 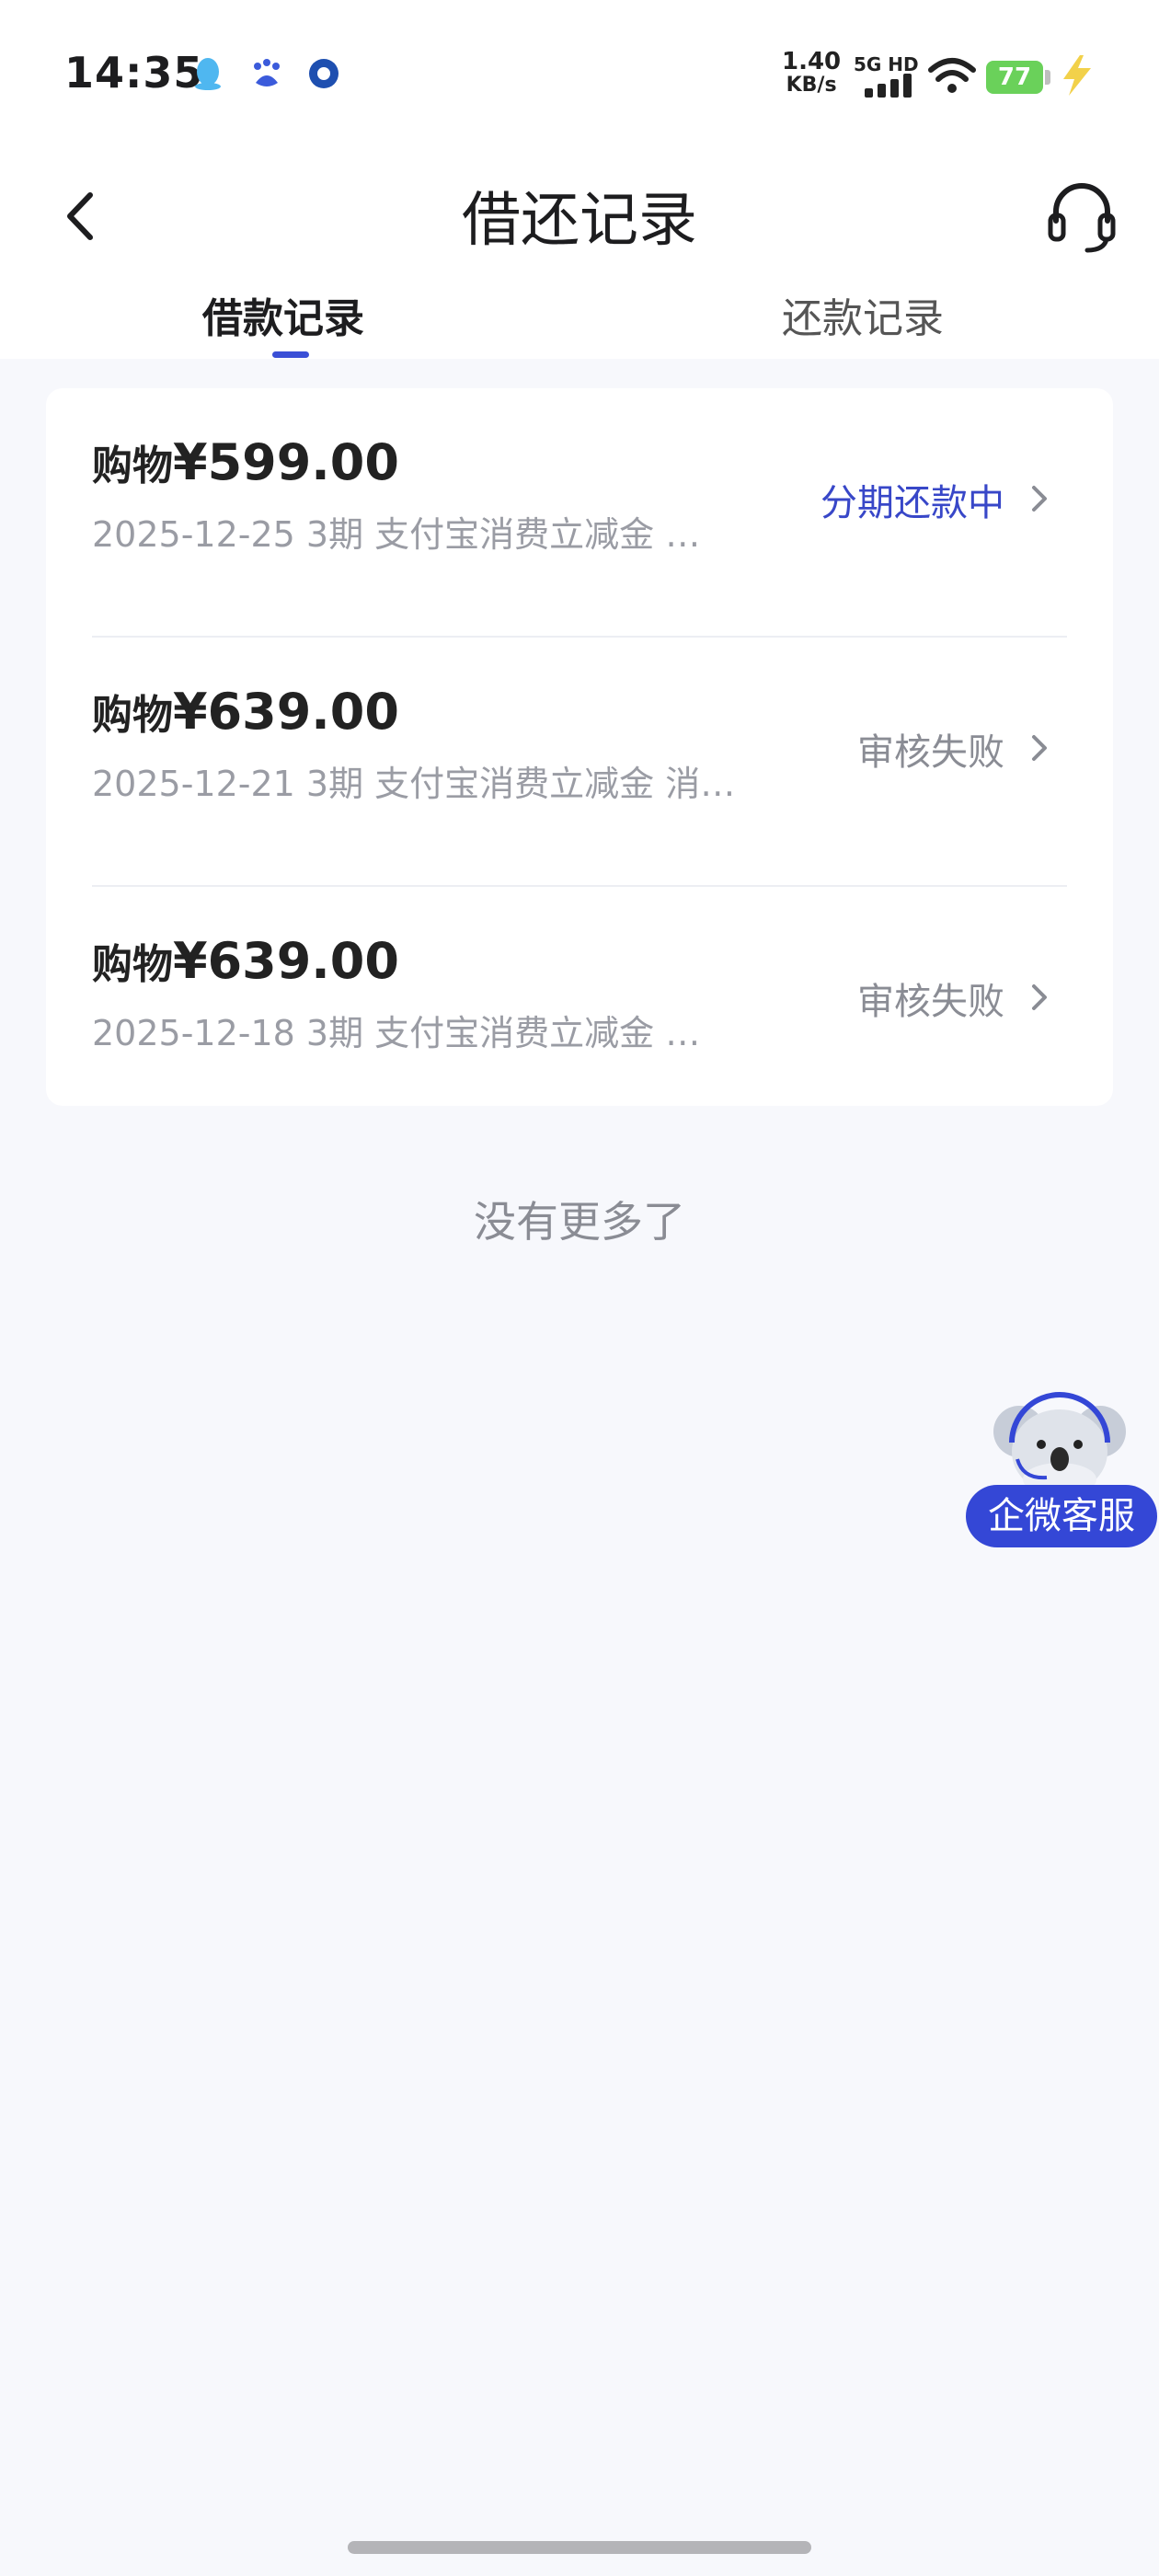 What do you see at coordinates (812, 72) in the screenshot?
I see `network-speed: 1.40 KB/s` at bounding box center [812, 72].